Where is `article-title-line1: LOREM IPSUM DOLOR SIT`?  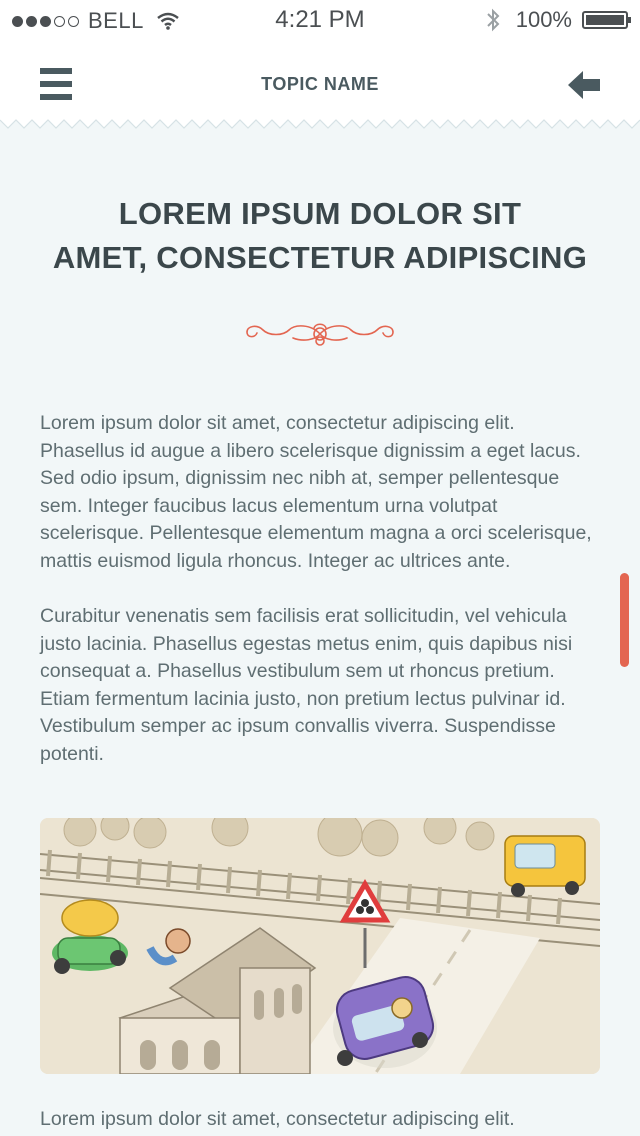 article-title-line1: LOREM IPSUM DOLOR SIT is located at coordinates (320, 213).